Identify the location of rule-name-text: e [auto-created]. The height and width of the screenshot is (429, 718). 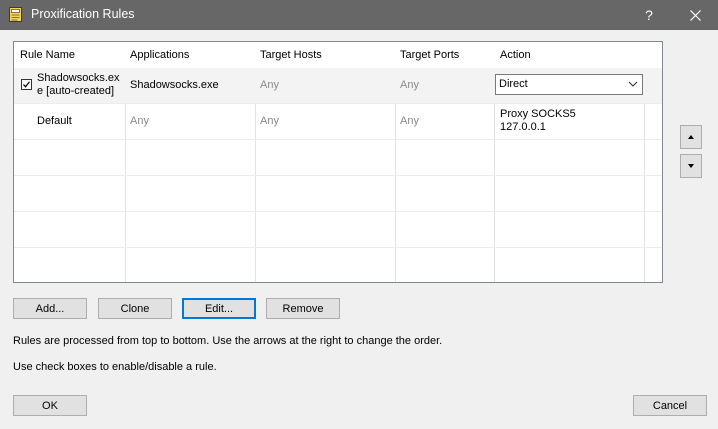
(76, 91).